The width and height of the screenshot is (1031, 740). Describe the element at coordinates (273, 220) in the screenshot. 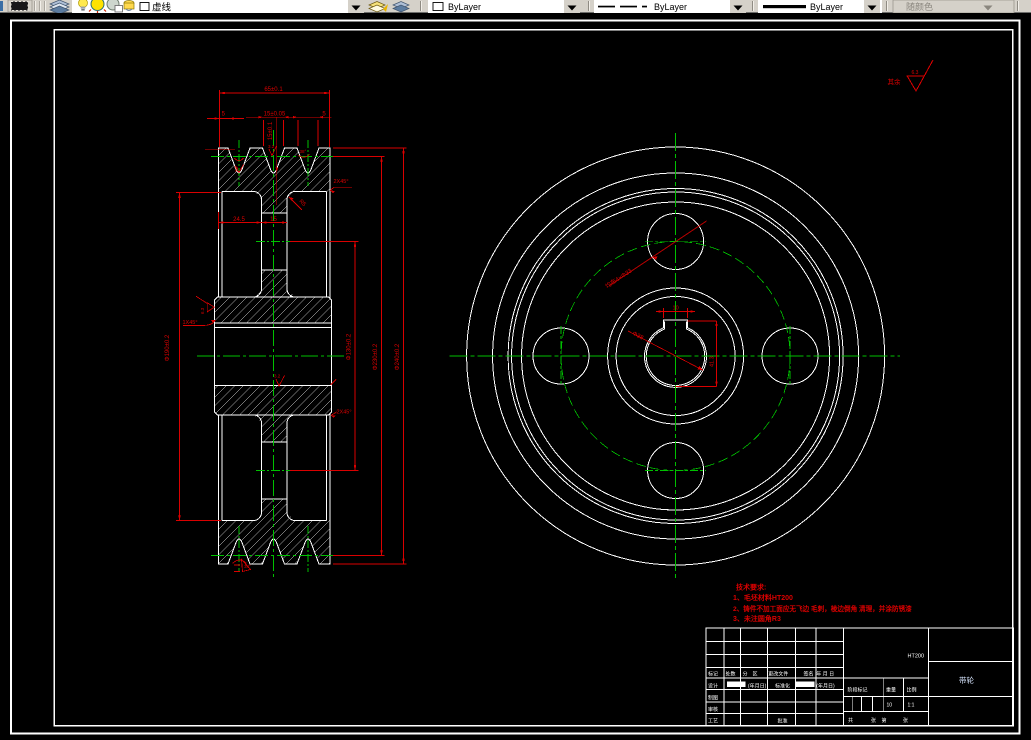

I see `svg-text: 15` at that location.